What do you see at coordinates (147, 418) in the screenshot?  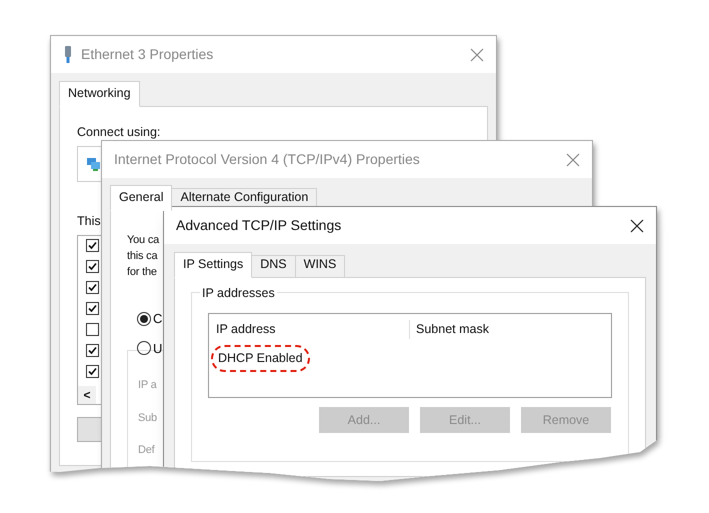 I see `field-label: Sub` at bounding box center [147, 418].